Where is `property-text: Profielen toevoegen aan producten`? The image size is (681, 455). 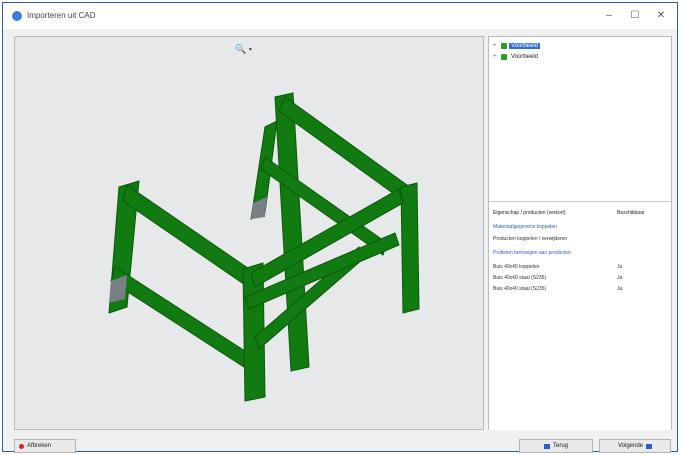 property-text: Profielen toevoegen aan producten is located at coordinates (532, 253).